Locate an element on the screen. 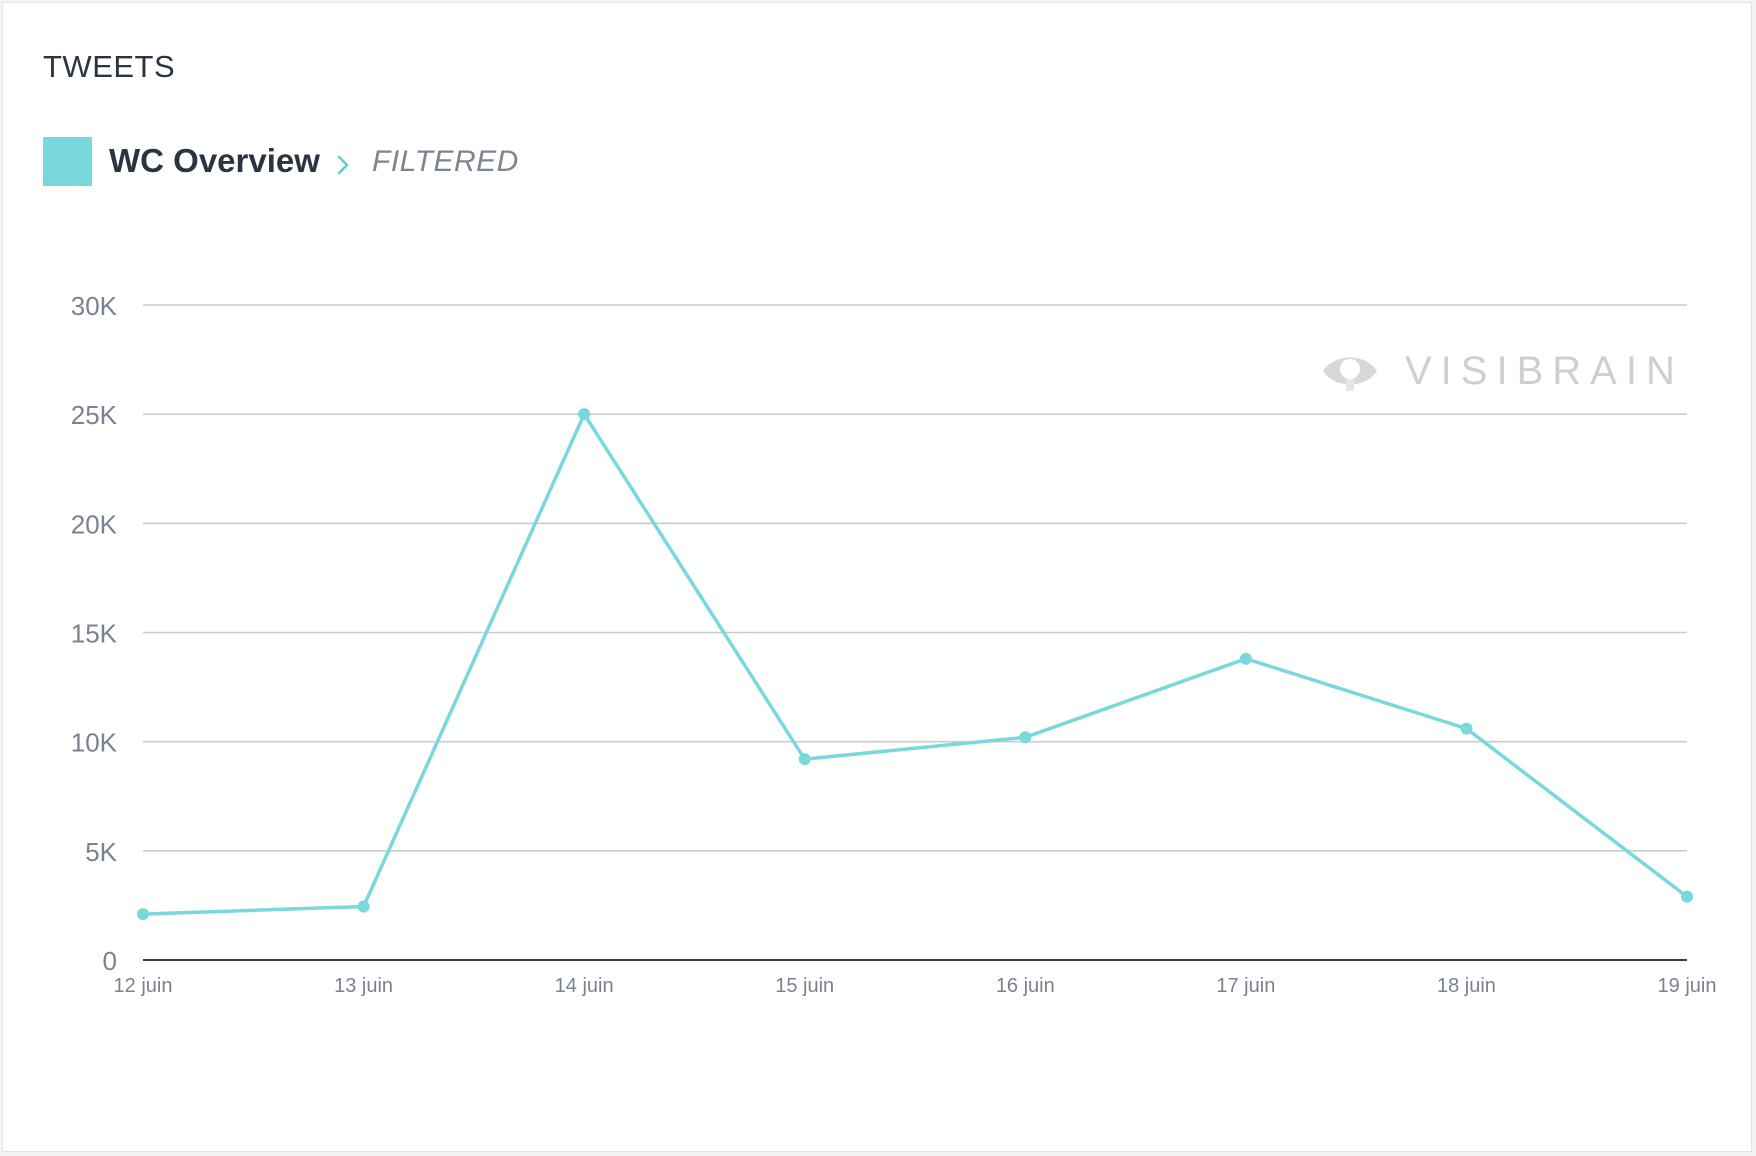 This screenshot has width=1756, height=1156. x-tick-label: 19 juin is located at coordinates (1687, 986).